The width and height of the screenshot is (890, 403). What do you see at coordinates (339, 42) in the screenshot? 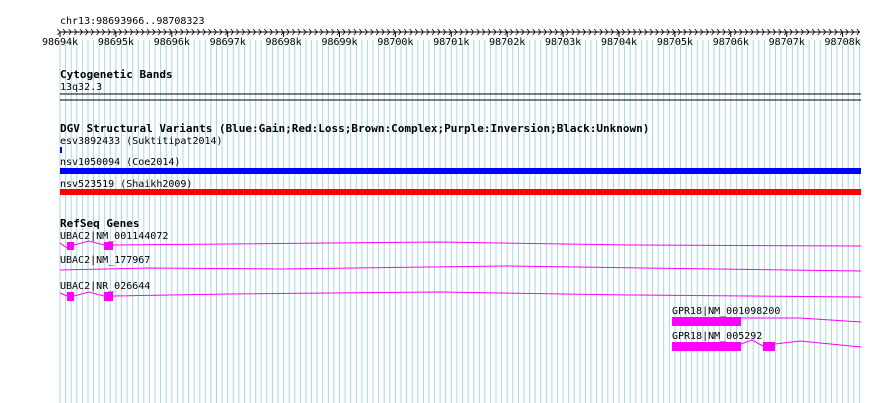
I see `ruler-tick-label: 98699k` at bounding box center [339, 42].